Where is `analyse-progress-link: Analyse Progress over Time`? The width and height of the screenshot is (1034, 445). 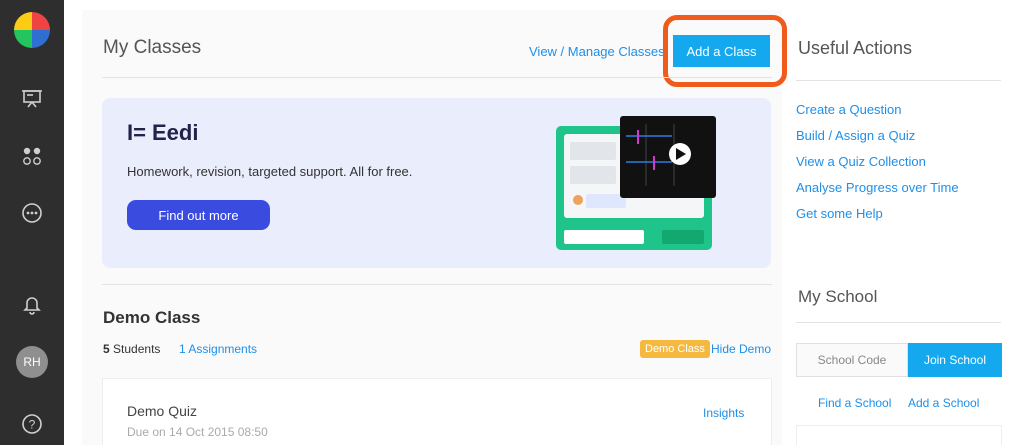
analyse-progress-link: Analyse Progress over Time is located at coordinates (877, 187).